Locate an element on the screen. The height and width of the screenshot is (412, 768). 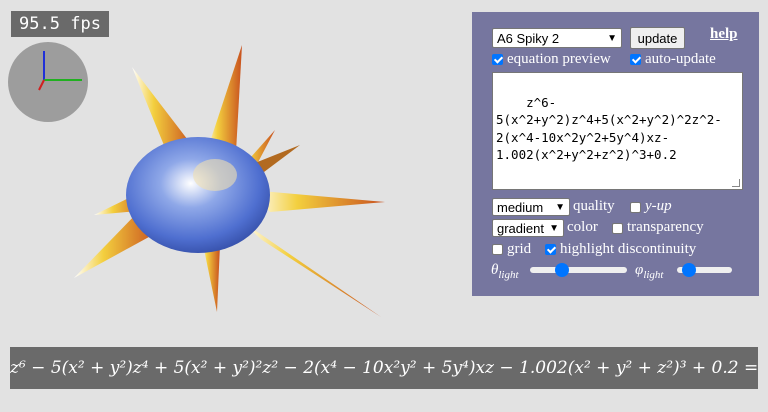
grid-checkbox is located at coordinates (497, 249).